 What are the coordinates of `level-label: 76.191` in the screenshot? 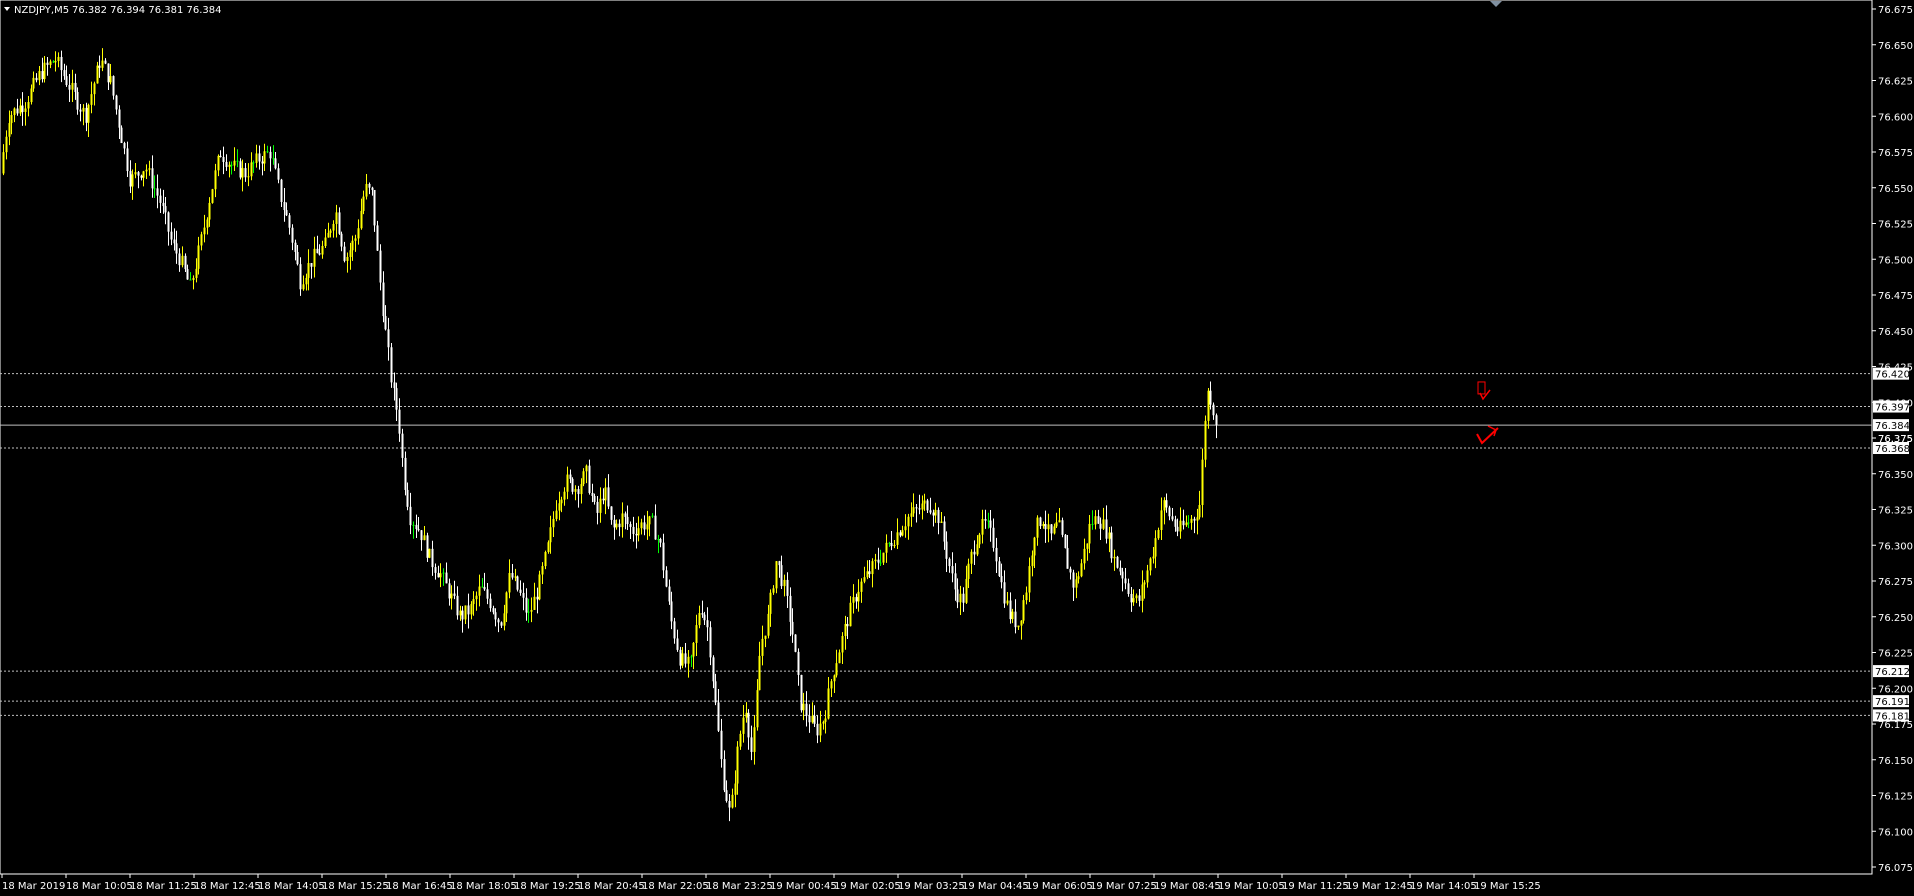 It's located at (1892, 702).